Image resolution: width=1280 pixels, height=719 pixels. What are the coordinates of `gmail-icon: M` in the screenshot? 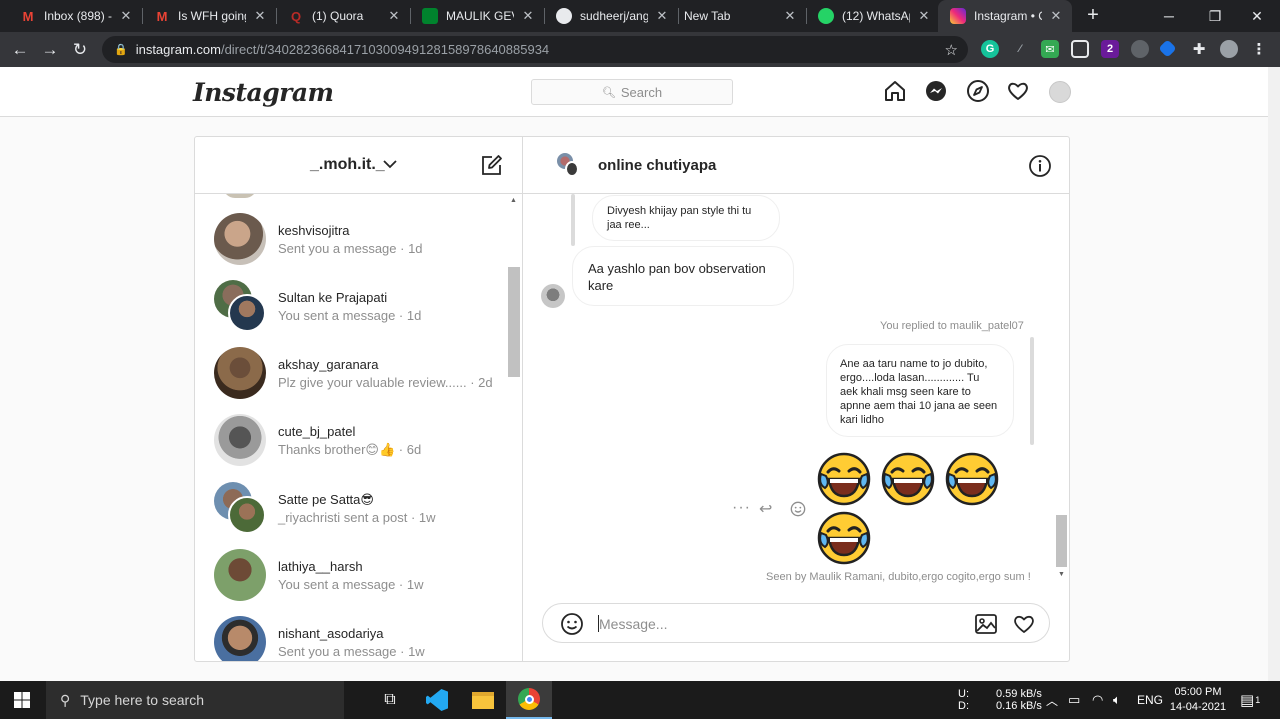 It's located at (28, 16).